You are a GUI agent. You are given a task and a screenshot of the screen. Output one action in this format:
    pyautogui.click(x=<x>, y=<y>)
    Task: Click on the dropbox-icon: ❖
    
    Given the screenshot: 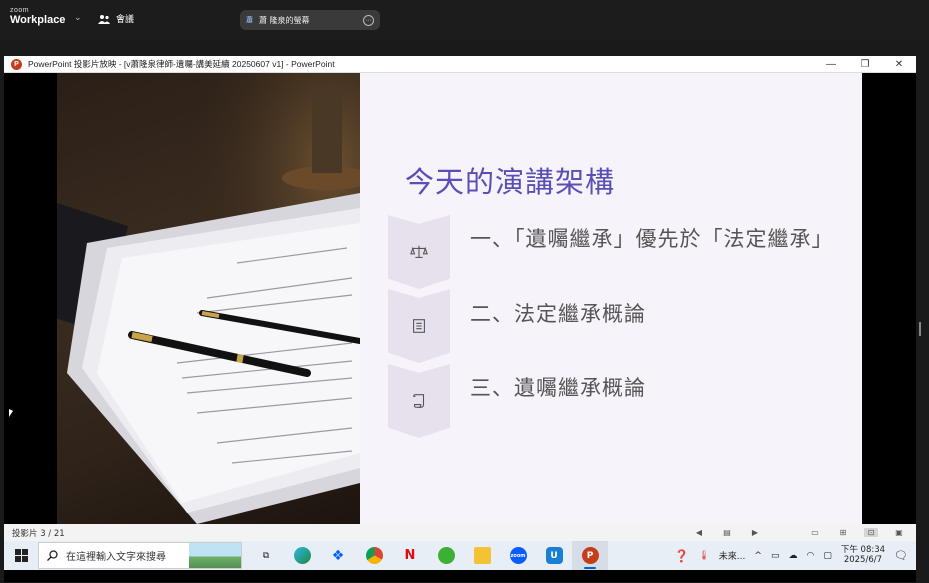 What is the action you would take?
    pyautogui.click(x=338, y=555)
    